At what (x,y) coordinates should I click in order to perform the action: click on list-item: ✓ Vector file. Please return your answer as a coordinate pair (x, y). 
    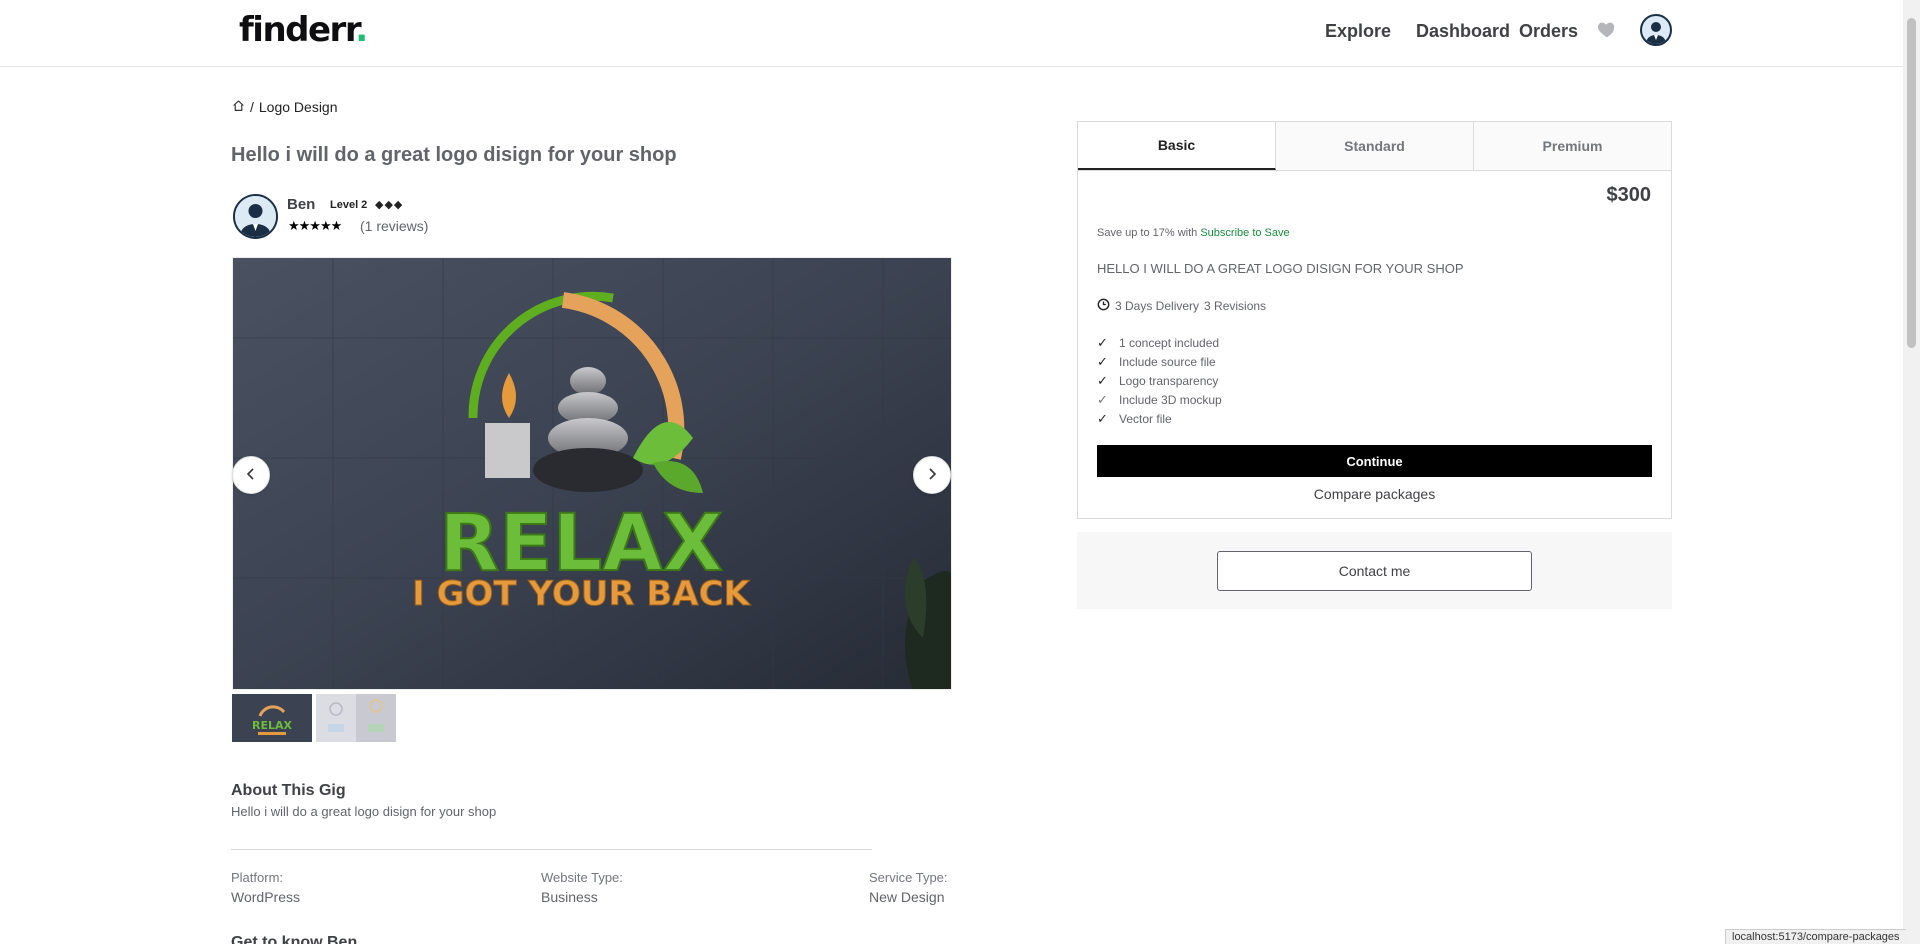
    Looking at the image, I should click on (1134, 418).